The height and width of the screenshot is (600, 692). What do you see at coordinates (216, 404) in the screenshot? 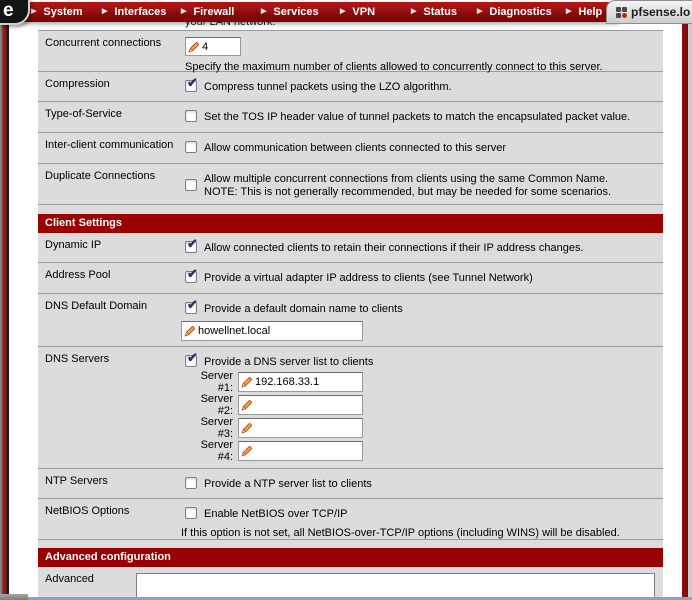
I see `server-label: Server #2:` at bounding box center [216, 404].